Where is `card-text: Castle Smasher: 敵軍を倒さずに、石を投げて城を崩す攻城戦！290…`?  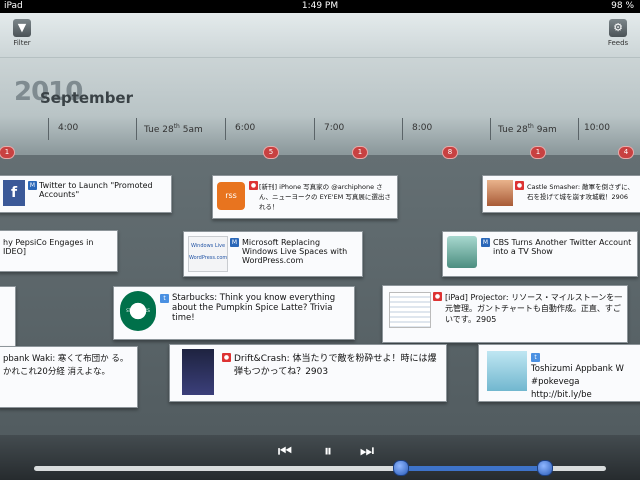
card-text: Castle Smasher: 敵軍を倒さずに、石を投げて城を崩す攻城戦！290… is located at coordinates (580, 192).